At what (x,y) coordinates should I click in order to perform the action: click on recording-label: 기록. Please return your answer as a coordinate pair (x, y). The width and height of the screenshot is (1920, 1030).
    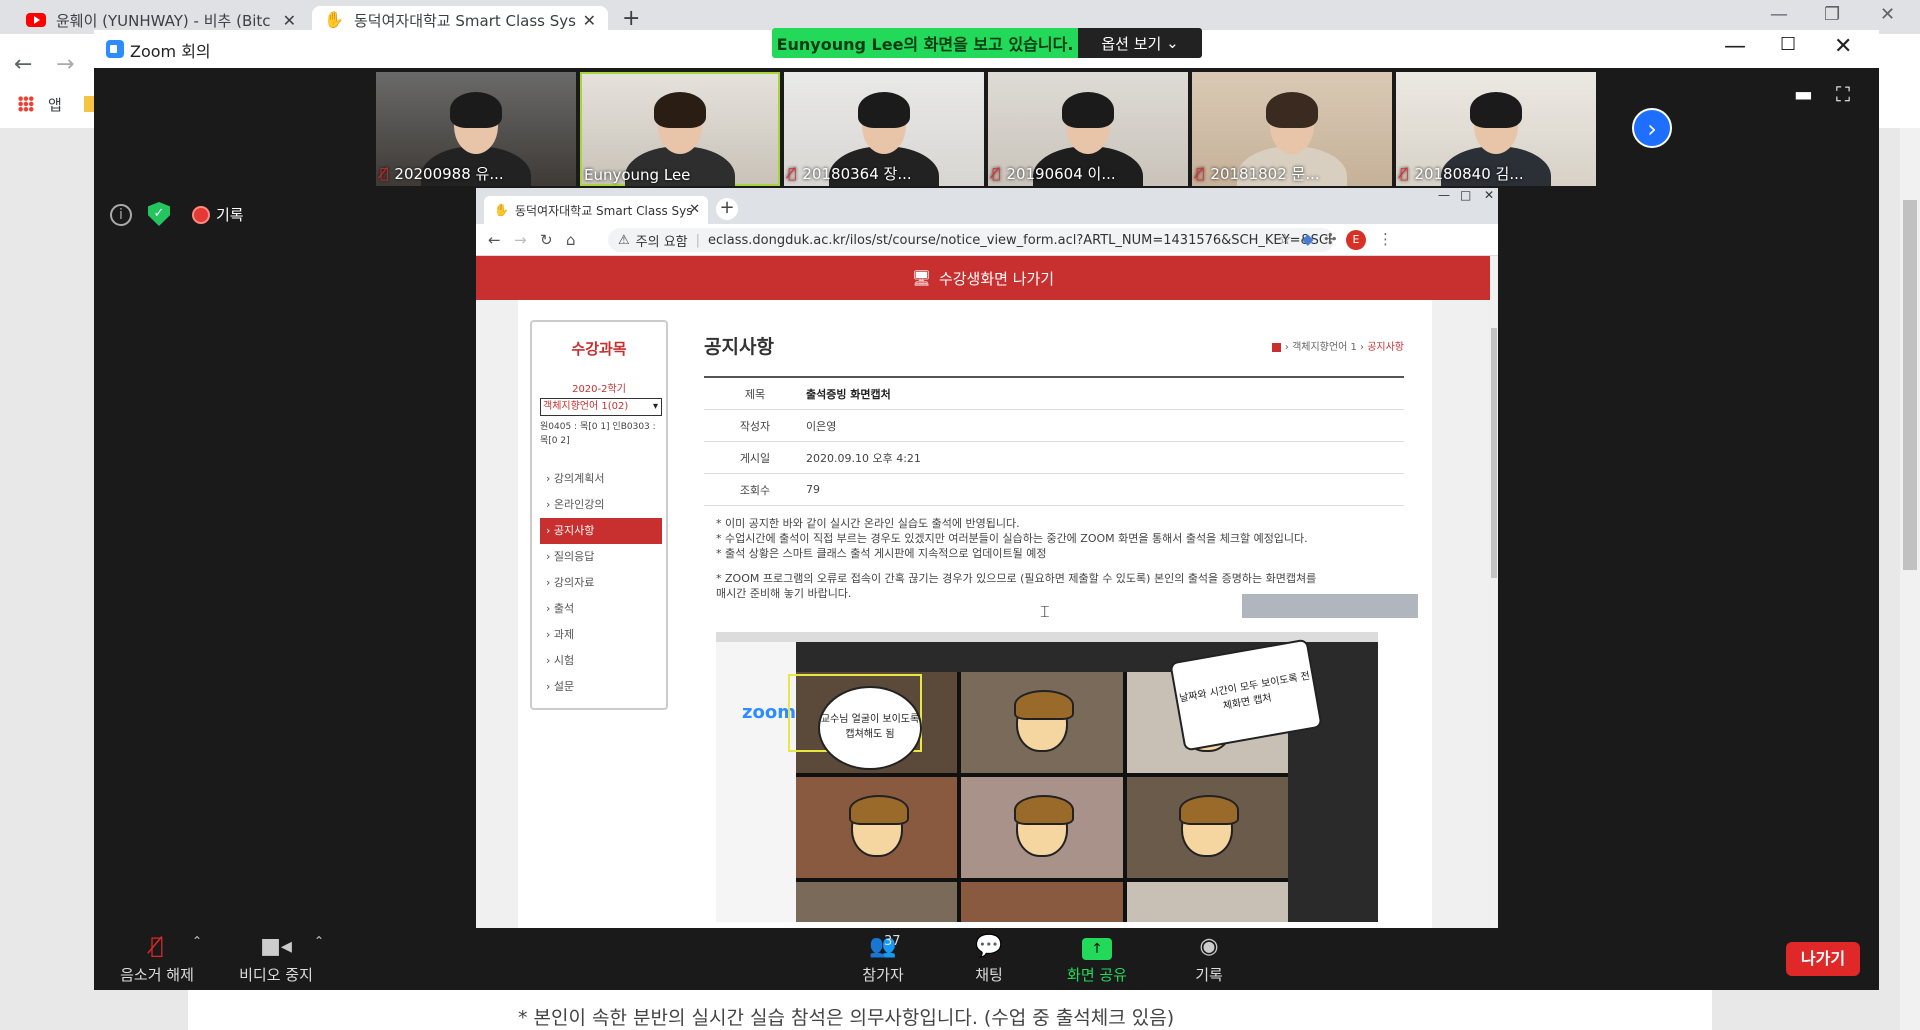
    Looking at the image, I should click on (230, 215).